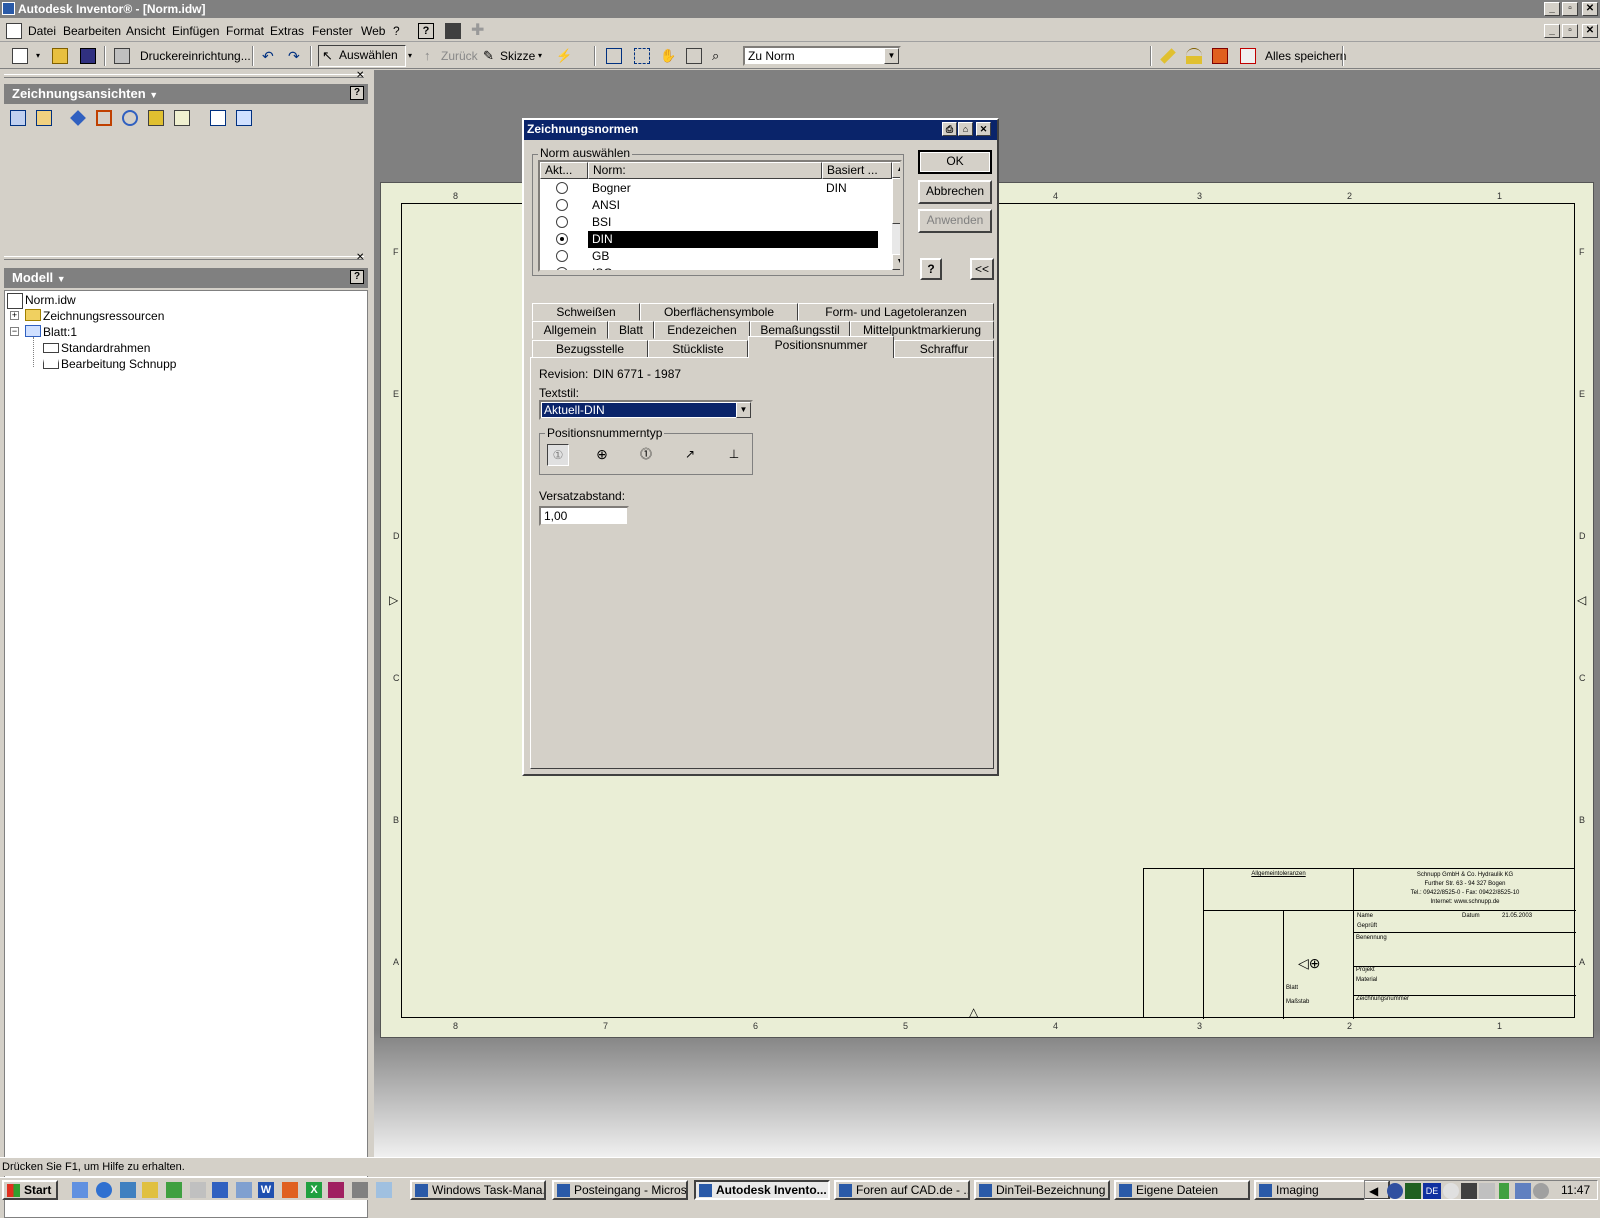 This screenshot has width=1600, height=1218. Describe the element at coordinates (104, 118) in the screenshot. I see `section-view-icon` at that location.